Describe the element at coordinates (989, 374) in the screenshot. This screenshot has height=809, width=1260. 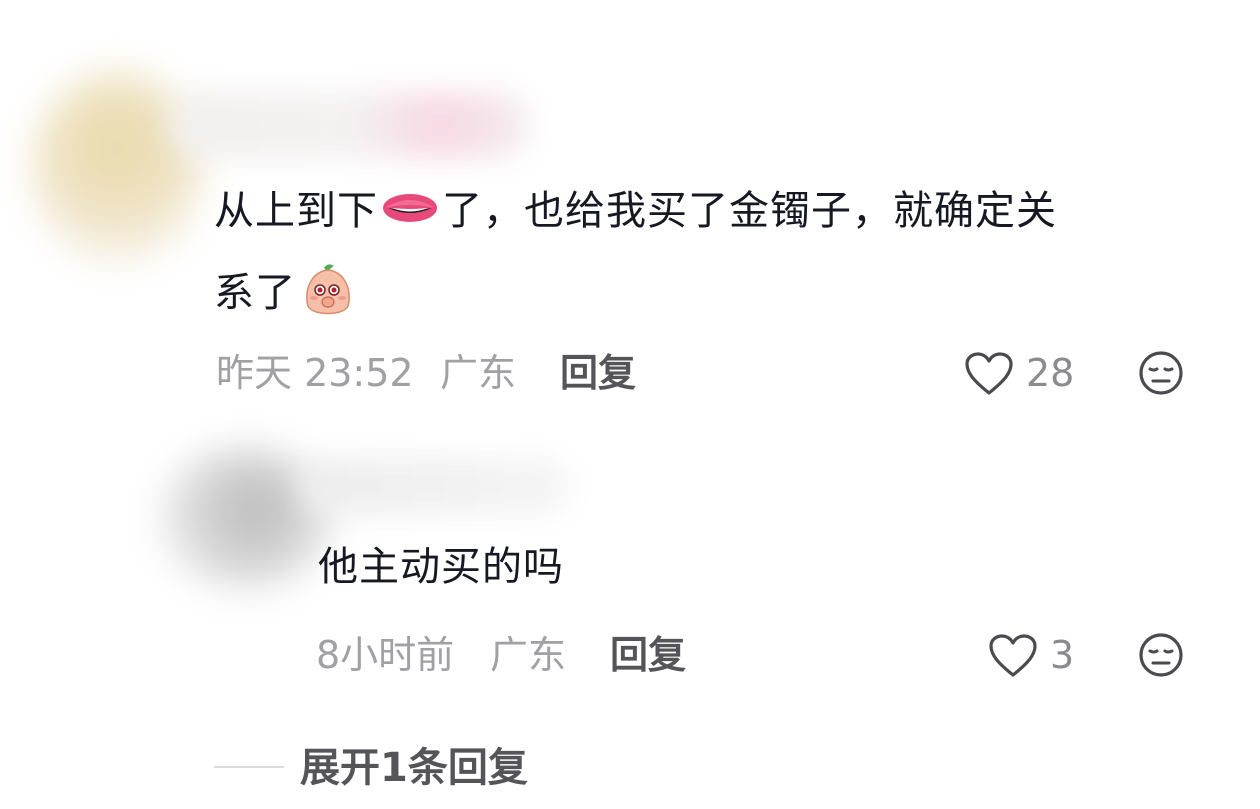
I see `like-heart-icon` at that location.